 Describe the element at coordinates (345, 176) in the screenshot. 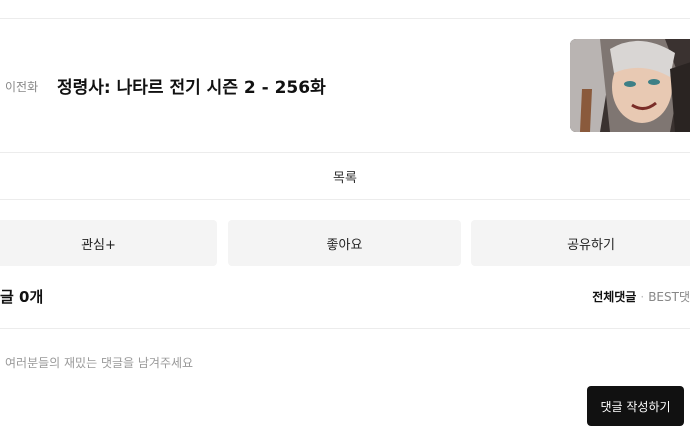

I see `episode-list-link: 목록` at that location.